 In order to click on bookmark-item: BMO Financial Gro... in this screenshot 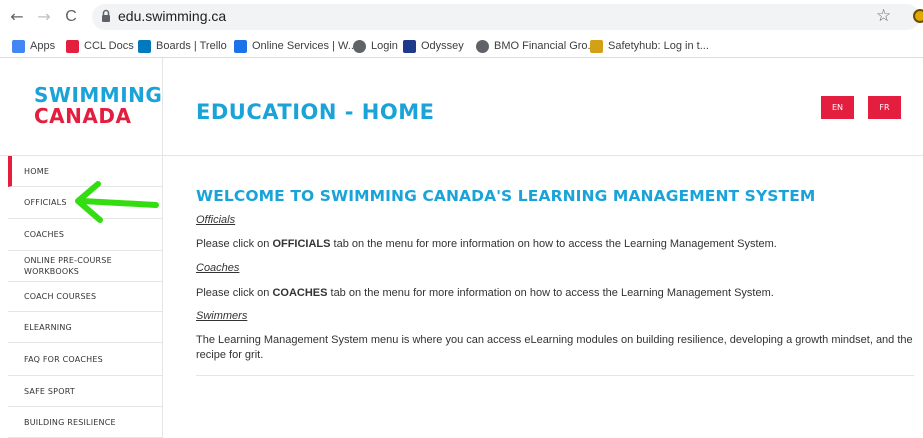, I will do `click(536, 46)`.